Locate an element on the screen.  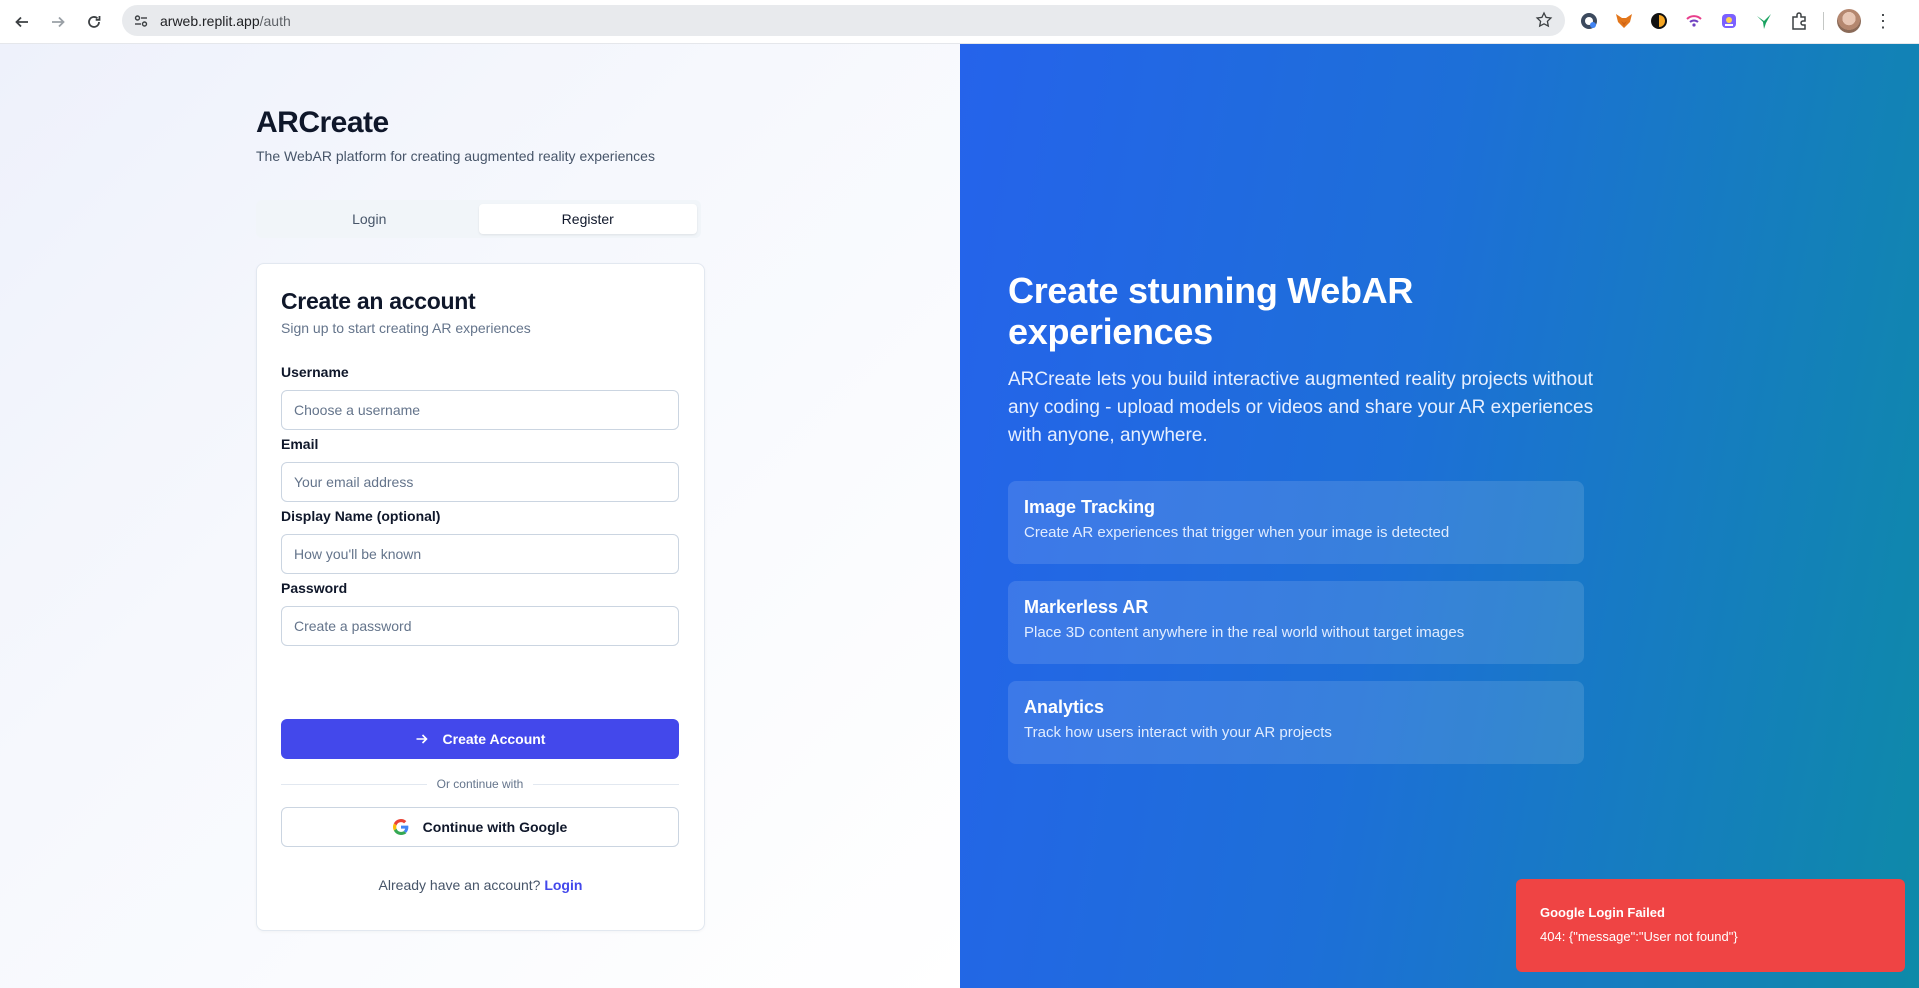
forward-button is located at coordinates (58, 22).